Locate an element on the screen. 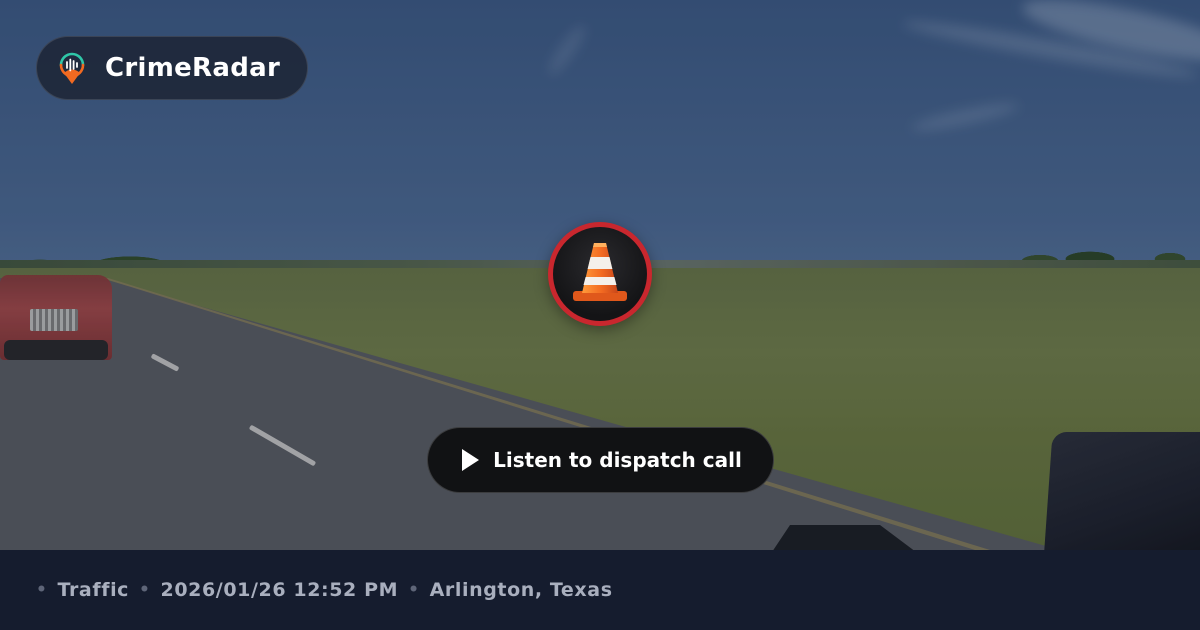 This screenshot has height=630, width=1200. radar-pin-icon is located at coordinates (72, 68).